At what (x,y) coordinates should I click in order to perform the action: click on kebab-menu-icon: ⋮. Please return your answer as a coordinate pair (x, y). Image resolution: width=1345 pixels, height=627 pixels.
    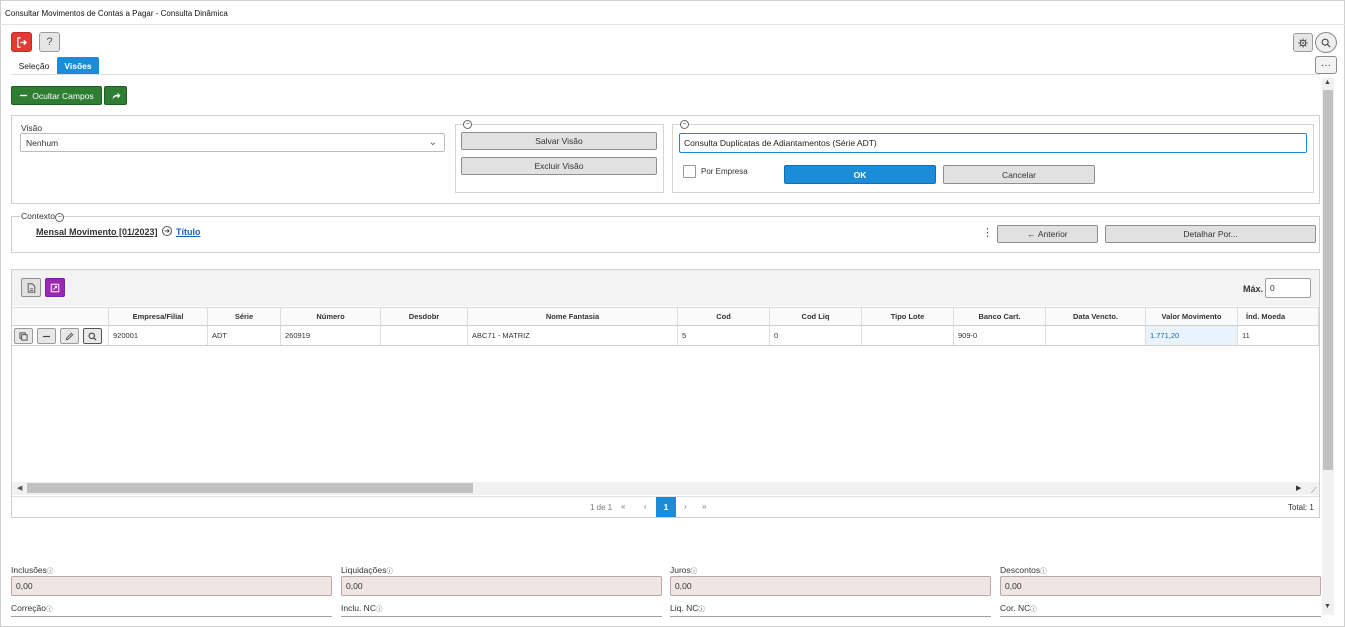
    Looking at the image, I should click on (987, 232).